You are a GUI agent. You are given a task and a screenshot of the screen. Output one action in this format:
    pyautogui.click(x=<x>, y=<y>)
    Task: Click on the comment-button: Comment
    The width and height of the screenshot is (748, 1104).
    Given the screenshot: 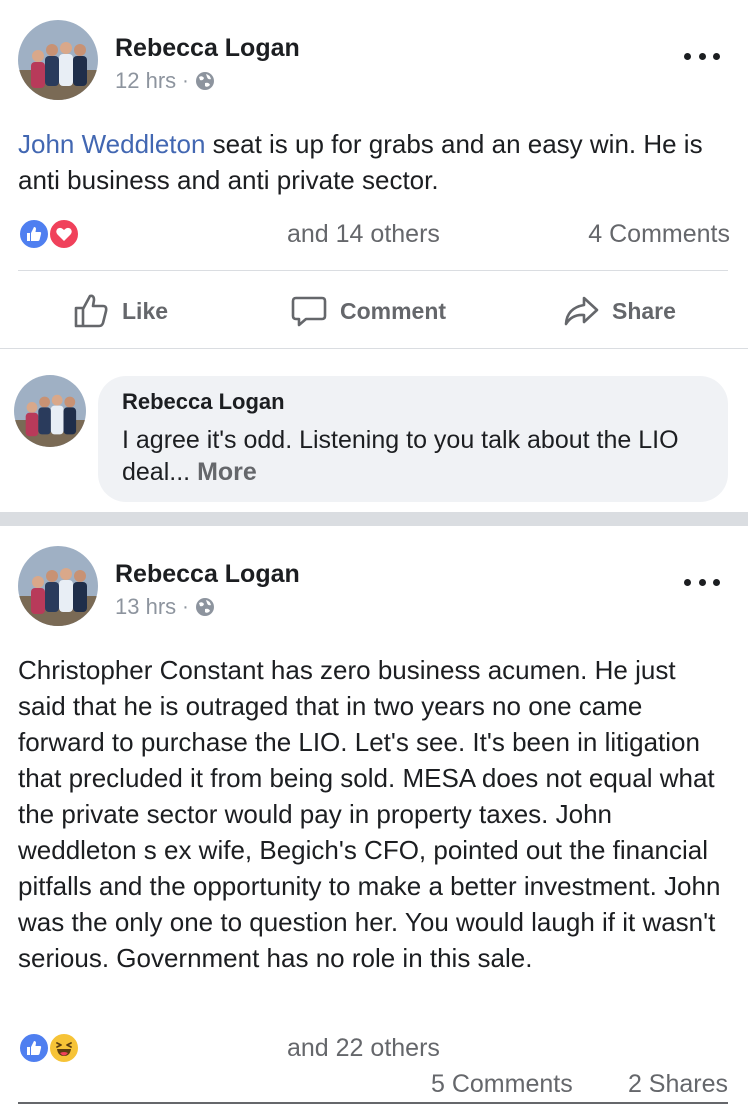 What is the action you would take?
    pyautogui.click(x=368, y=311)
    